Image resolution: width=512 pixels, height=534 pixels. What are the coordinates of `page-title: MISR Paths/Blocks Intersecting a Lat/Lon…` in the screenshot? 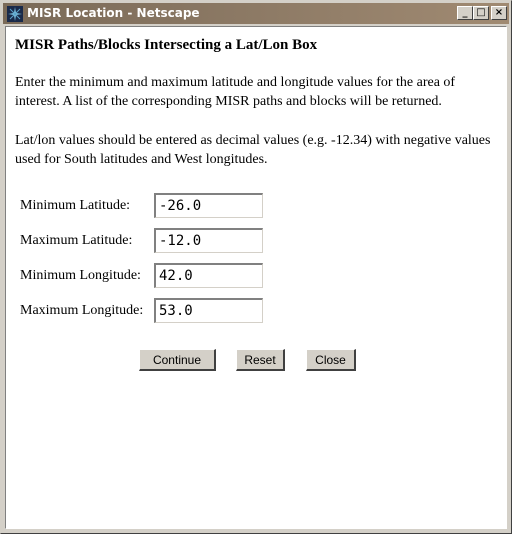 It's located at (166, 45).